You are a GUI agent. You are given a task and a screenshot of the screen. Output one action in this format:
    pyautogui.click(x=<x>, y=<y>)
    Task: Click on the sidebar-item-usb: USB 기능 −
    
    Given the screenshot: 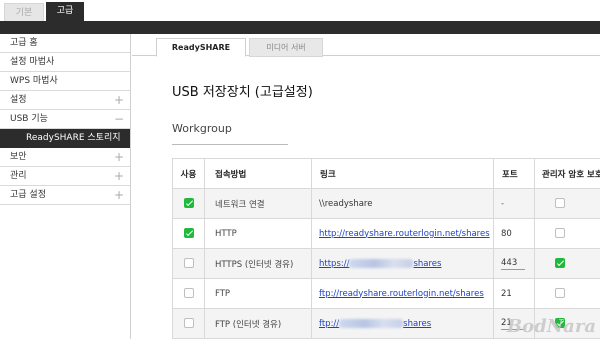 What is the action you would take?
    pyautogui.click(x=65, y=119)
    